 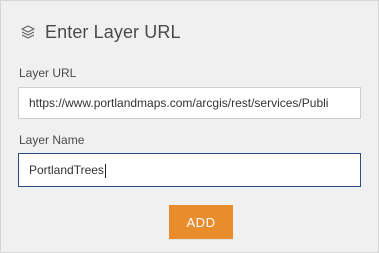 What do you see at coordinates (66, 170) in the screenshot?
I see `layer-name-value: PortlandTrees` at bounding box center [66, 170].